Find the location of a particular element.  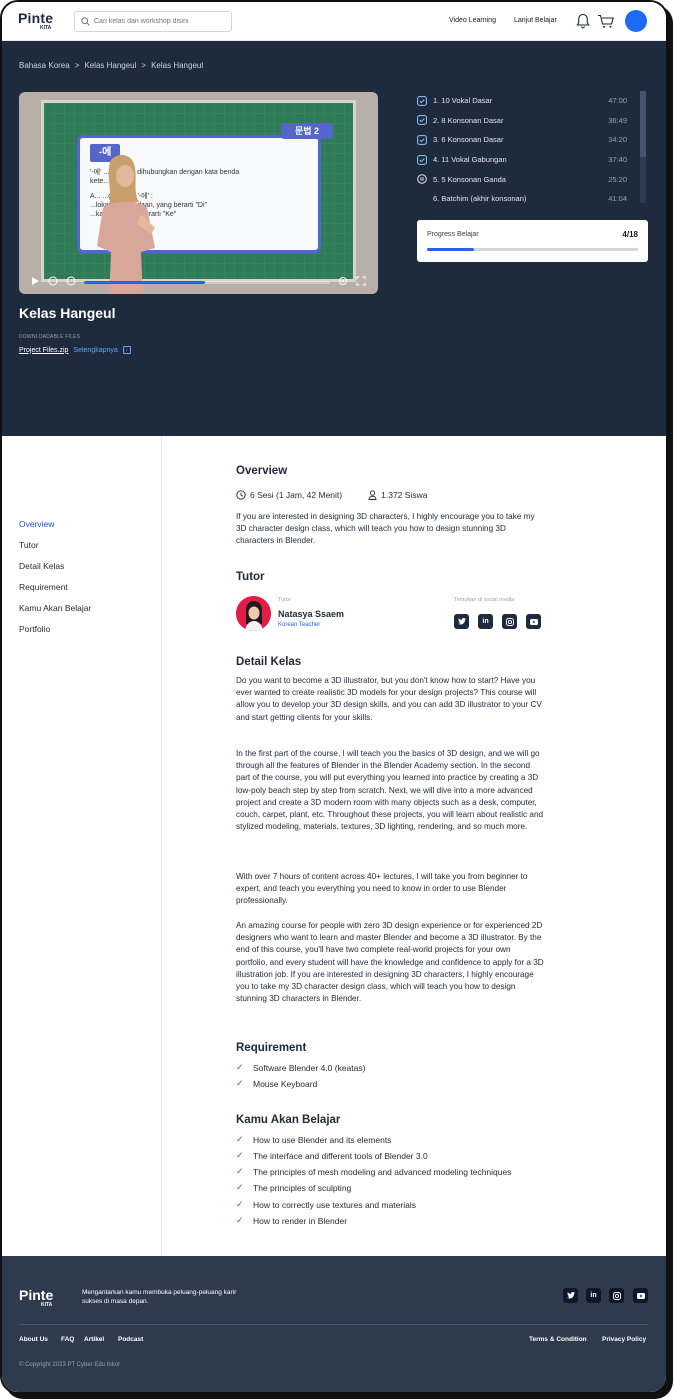

clock-icon is located at coordinates (241, 495).